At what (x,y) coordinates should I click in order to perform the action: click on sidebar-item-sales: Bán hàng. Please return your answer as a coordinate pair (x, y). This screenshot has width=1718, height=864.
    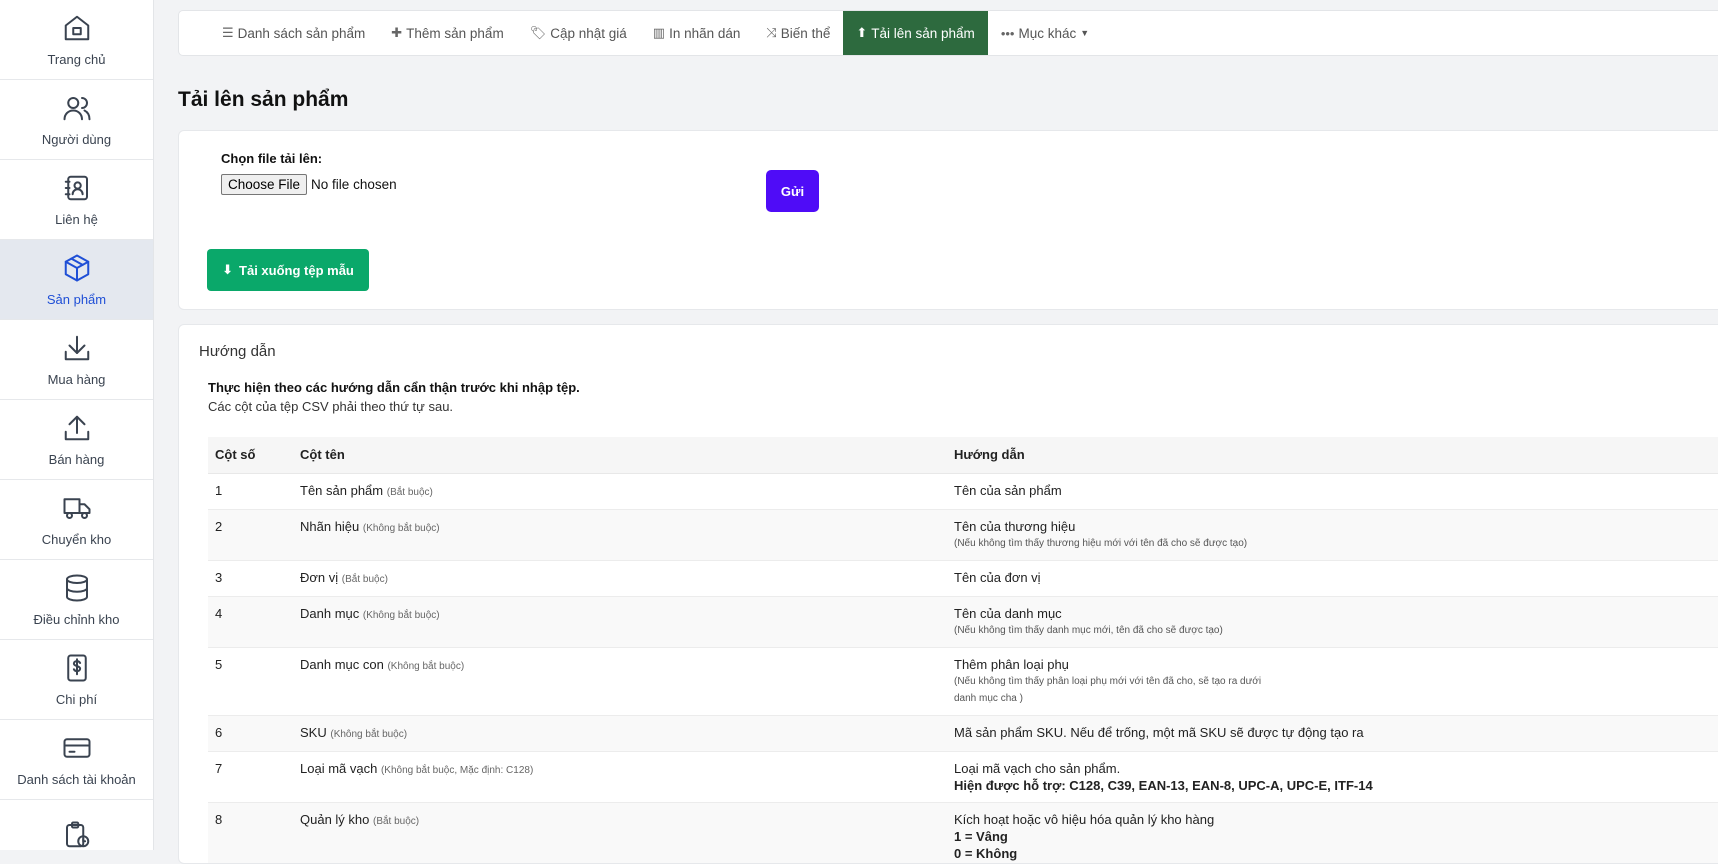
    Looking at the image, I should click on (76, 440).